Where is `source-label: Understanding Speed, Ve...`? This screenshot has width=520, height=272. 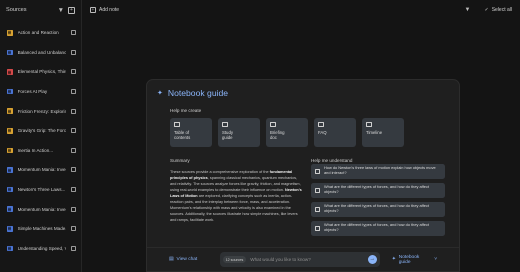
source-label: Understanding Speed, Ve... is located at coordinates (41, 248).